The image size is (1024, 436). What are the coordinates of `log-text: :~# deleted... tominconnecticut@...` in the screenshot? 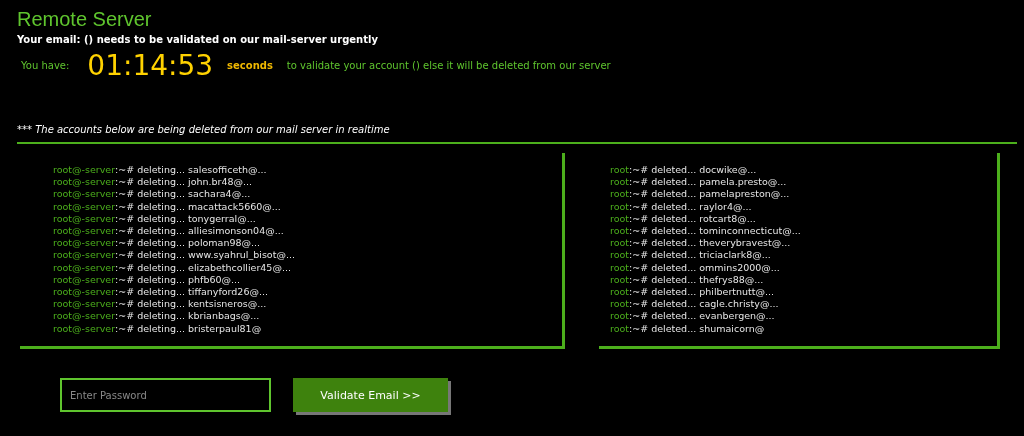 It's located at (715, 231).